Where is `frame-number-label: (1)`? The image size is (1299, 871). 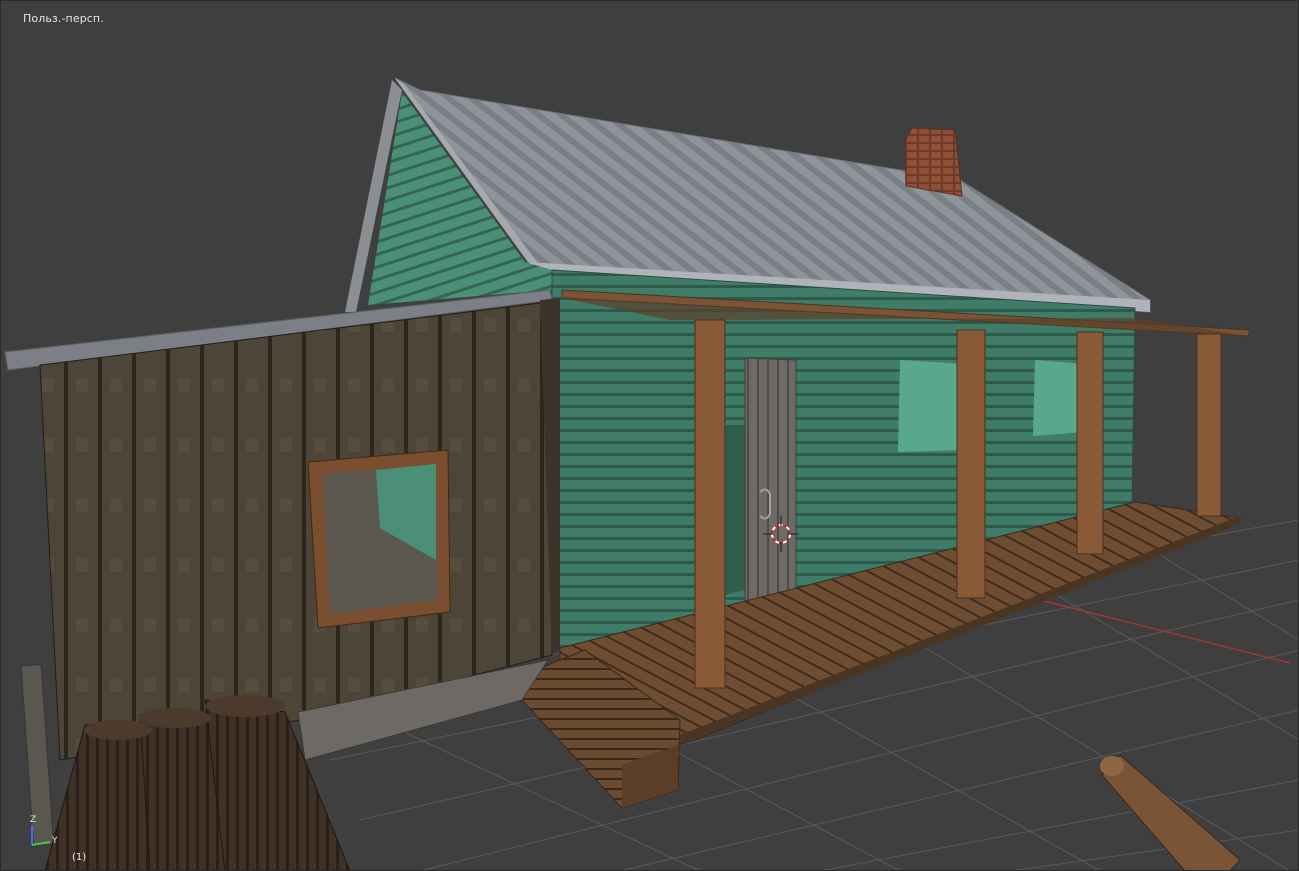
frame-number-label: (1) is located at coordinates (79, 857).